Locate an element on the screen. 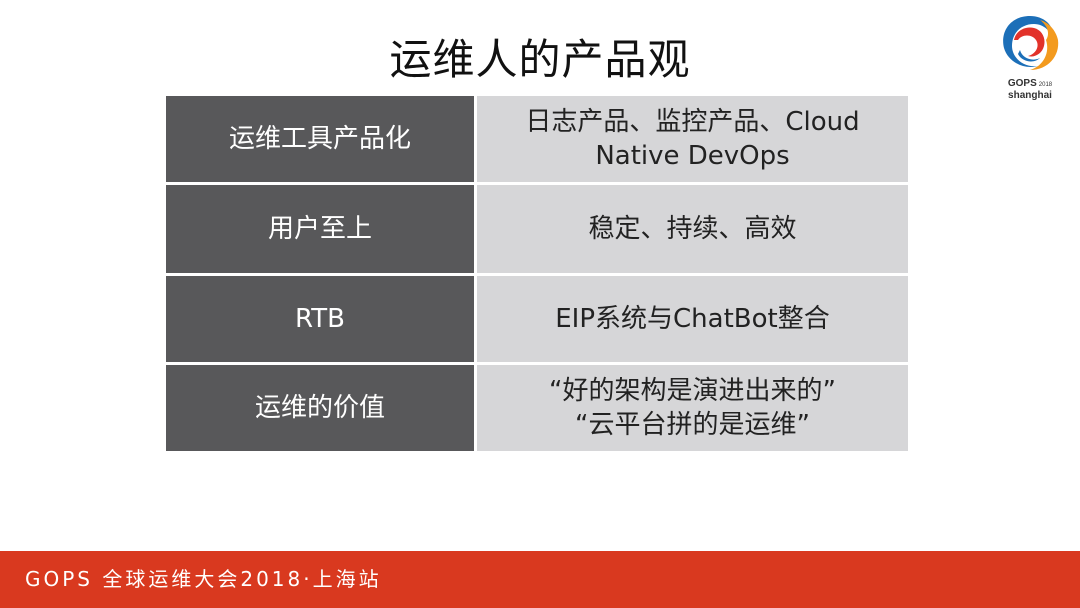  row-value: “好的架构是演进出来的” “云平台拼的是运维” is located at coordinates (691, 406).